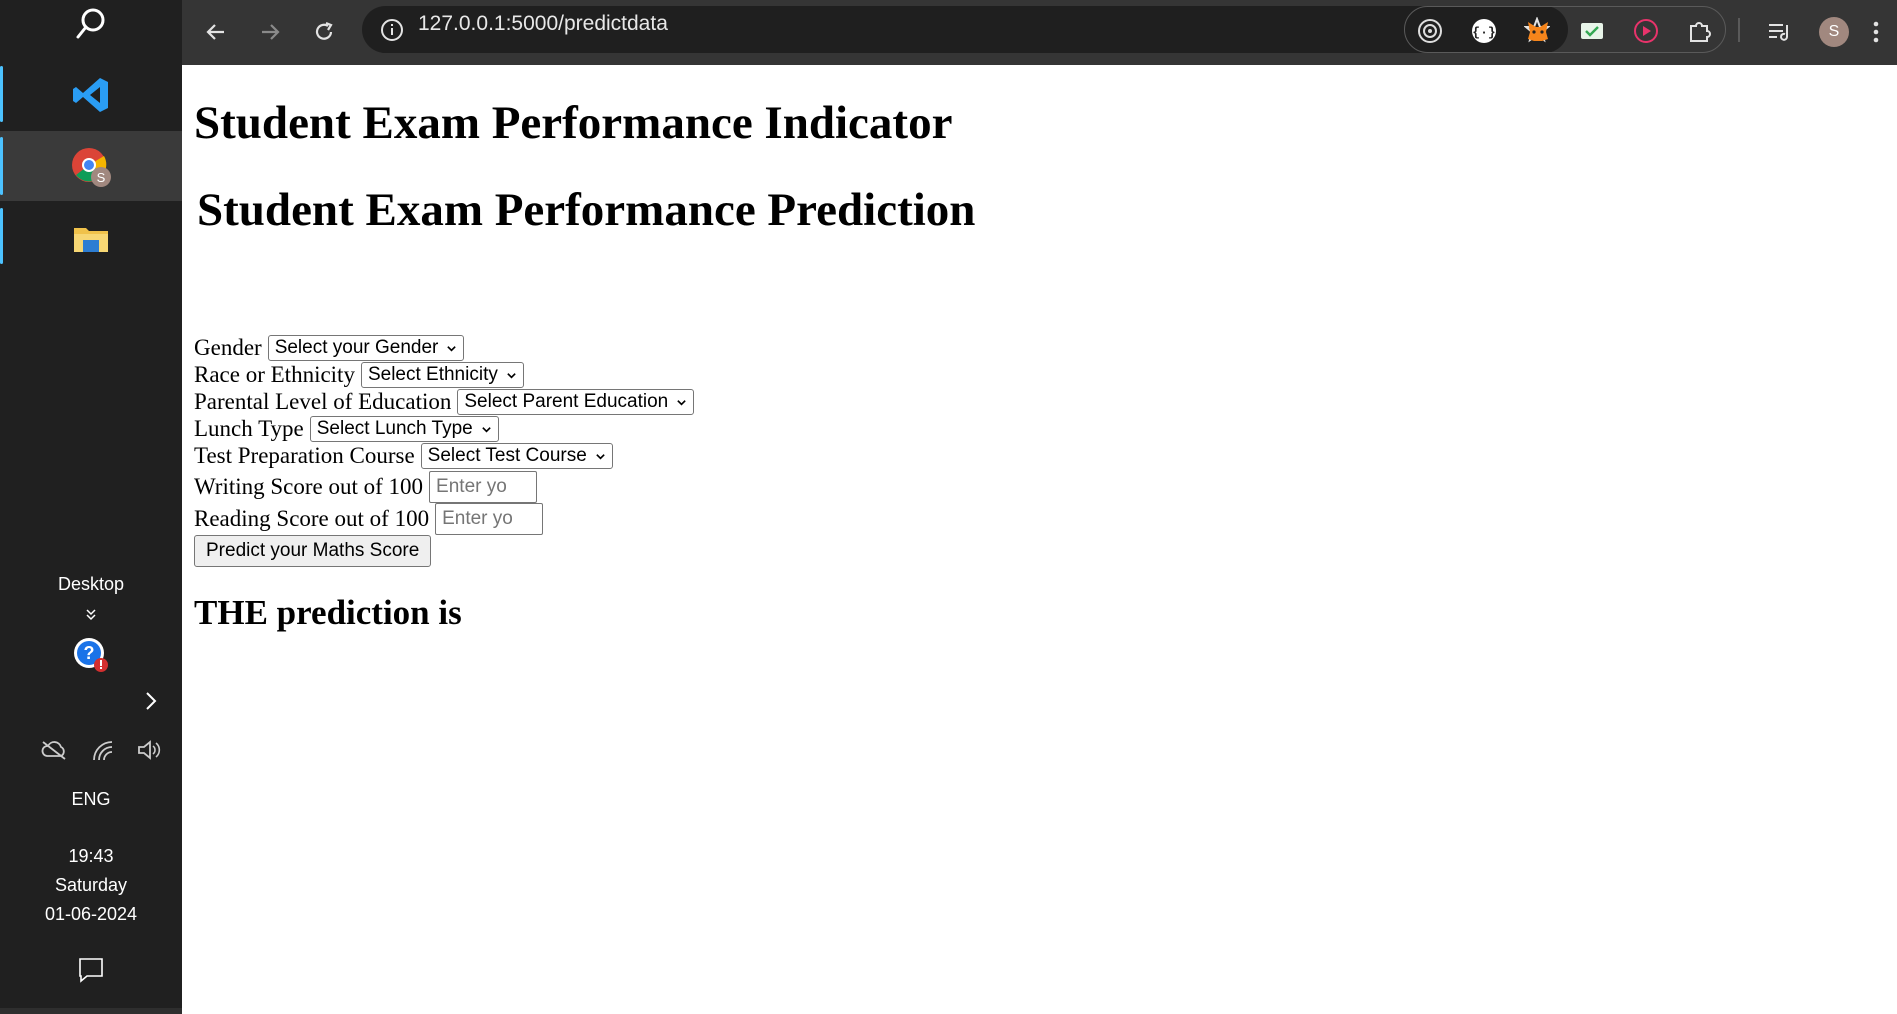 Image resolution: width=1897 pixels, height=1014 pixels. Describe the element at coordinates (392, 30) in the screenshot. I see `site-info-icon` at that location.